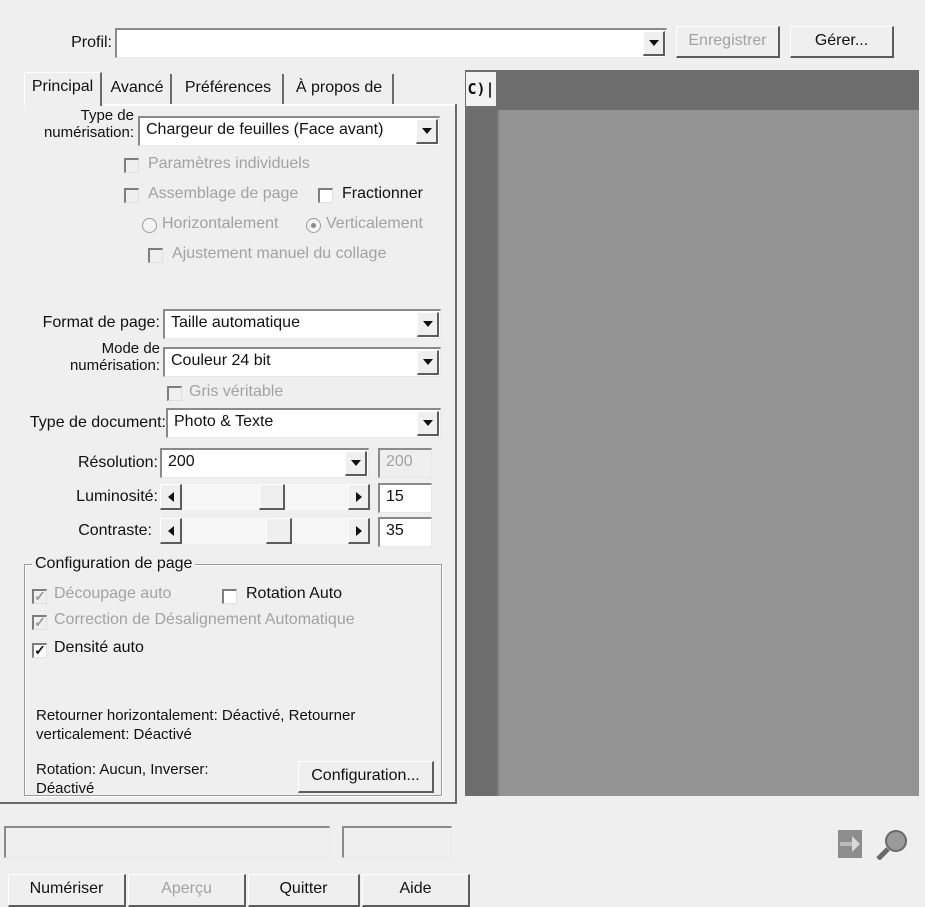 This screenshot has height=907, width=925. What do you see at coordinates (481, 89) in the screenshot?
I see `unit-icon: C)|` at bounding box center [481, 89].